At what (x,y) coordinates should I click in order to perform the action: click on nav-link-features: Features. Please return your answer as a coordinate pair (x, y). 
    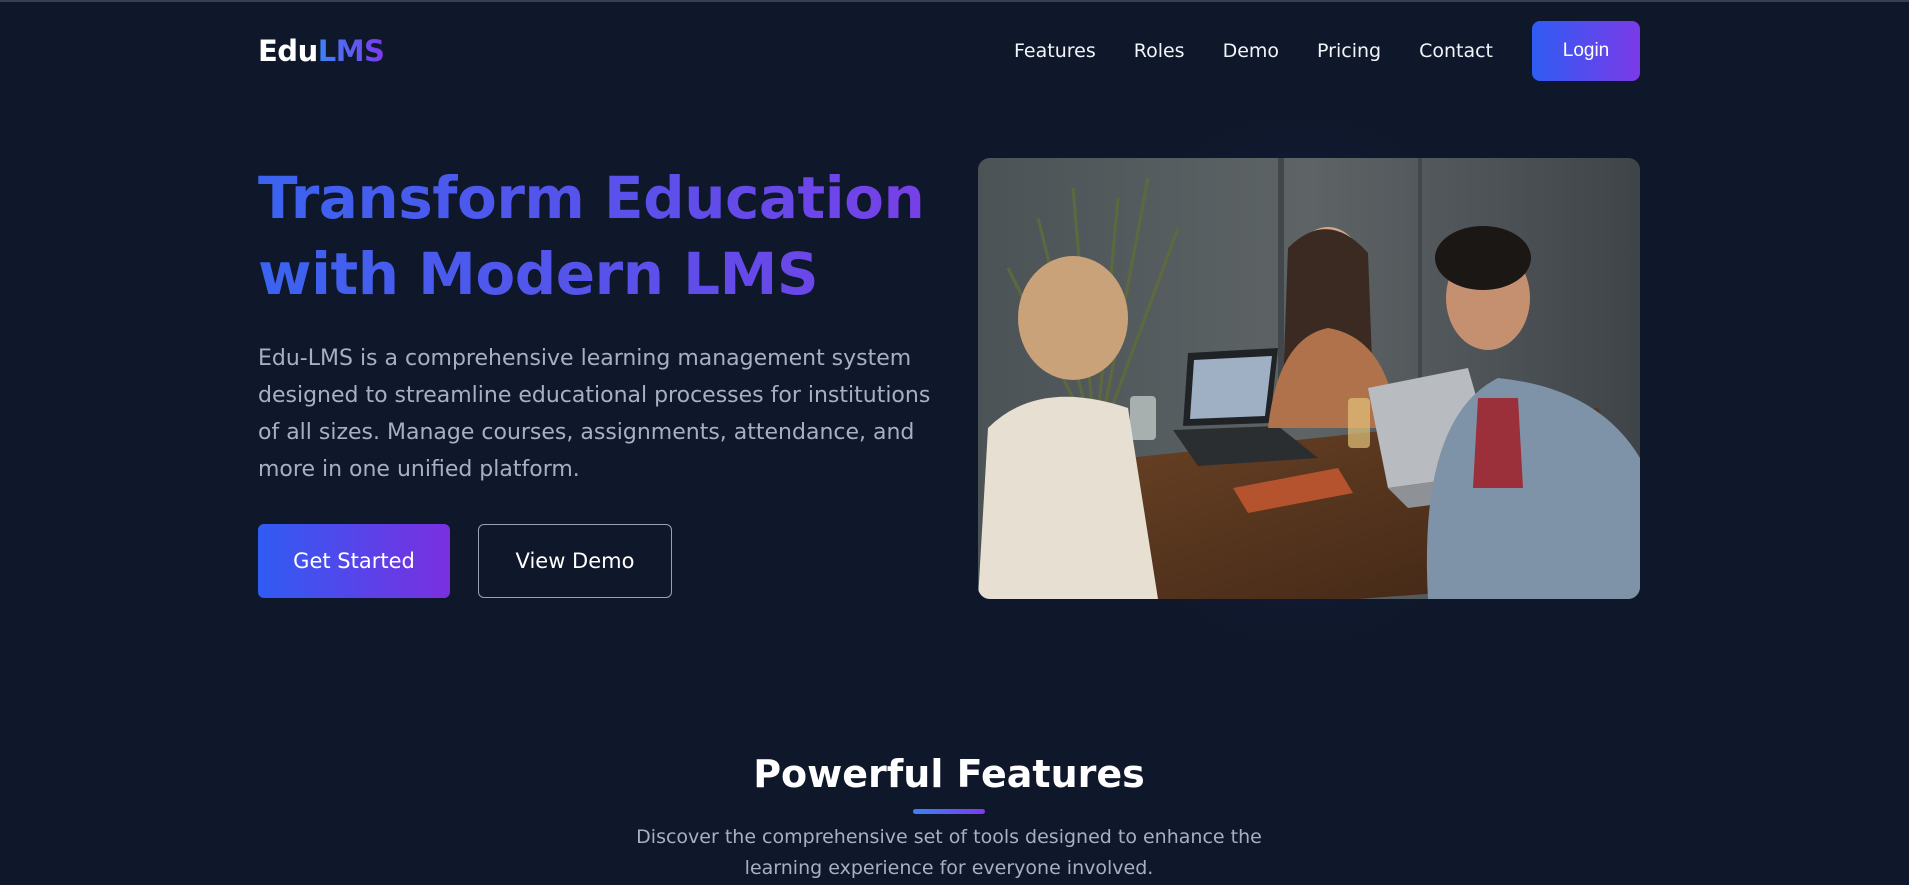
    Looking at the image, I should click on (1055, 51).